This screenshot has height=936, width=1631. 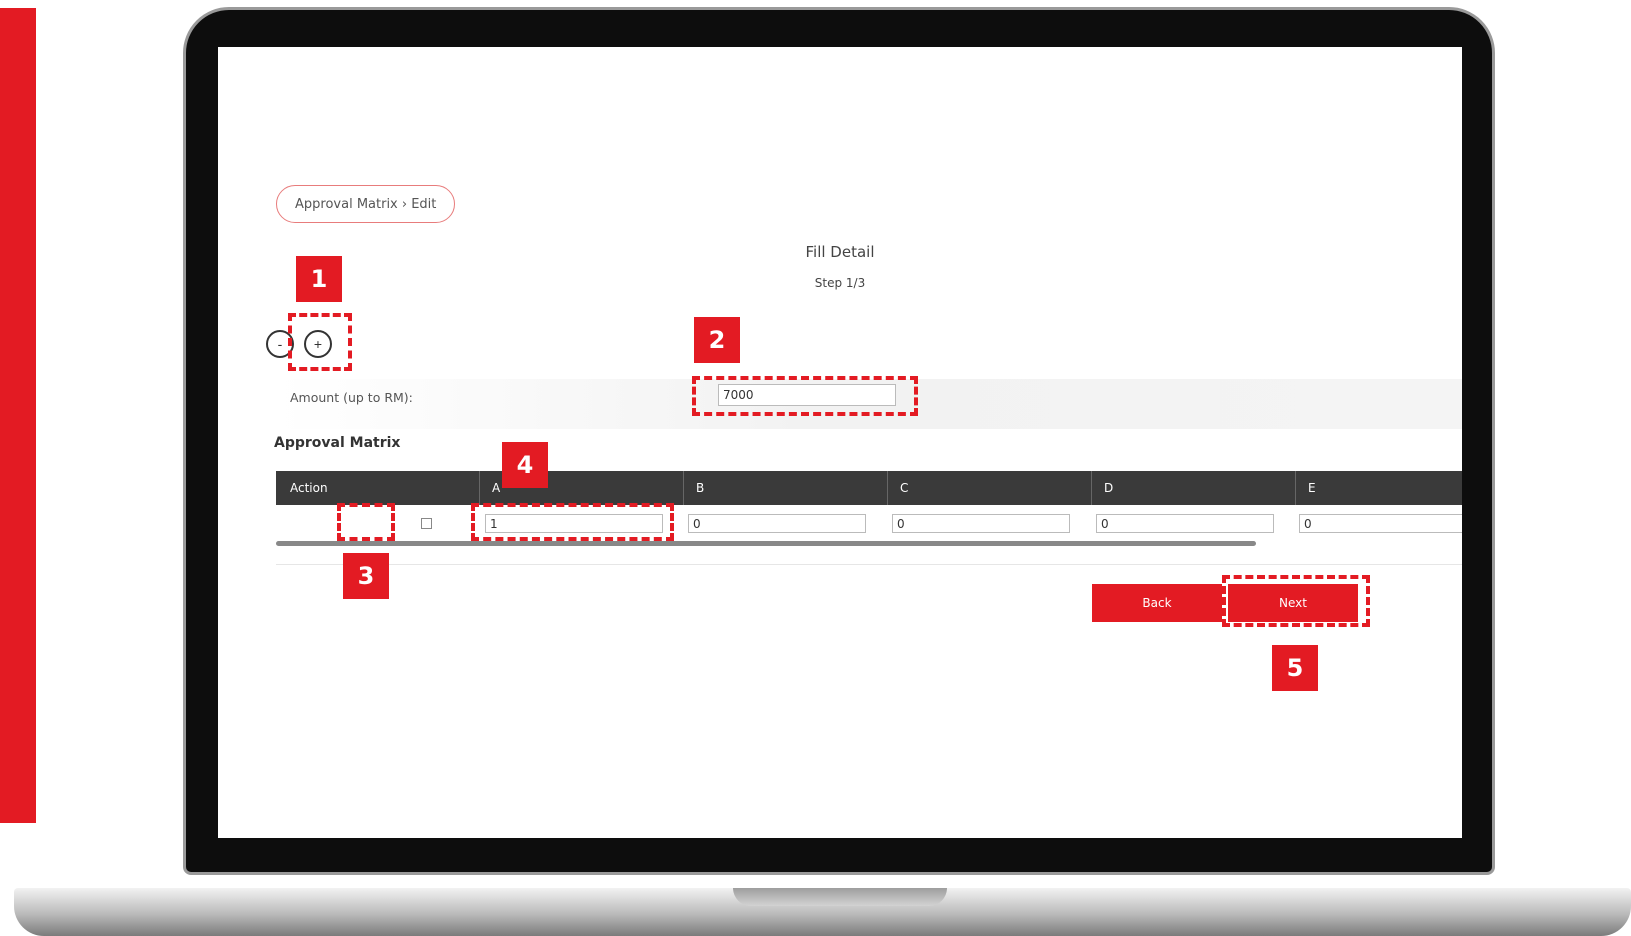 I want to click on column-header-e: E, so click(x=1378, y=488).